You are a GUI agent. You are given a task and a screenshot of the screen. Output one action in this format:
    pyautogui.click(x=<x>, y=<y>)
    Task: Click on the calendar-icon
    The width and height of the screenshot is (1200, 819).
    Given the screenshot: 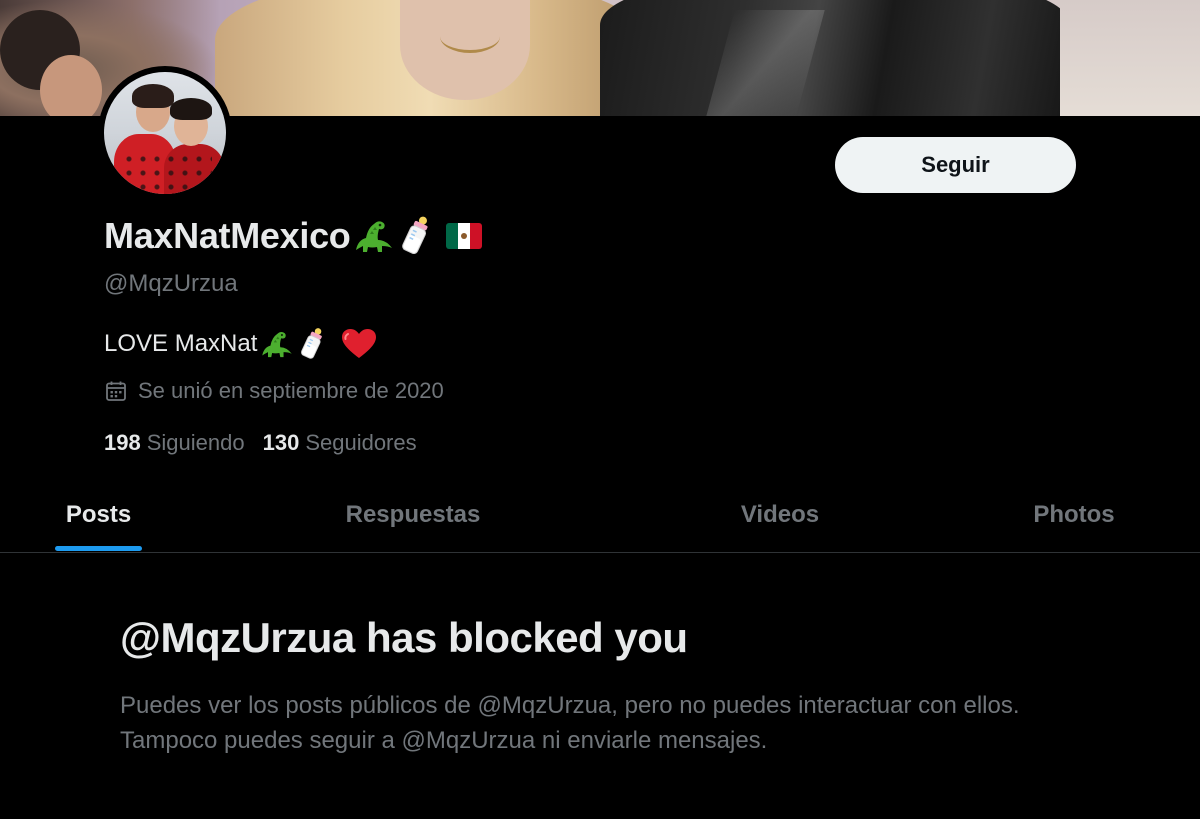 What is the action you would take?
    pyautogui.click(x=116, y=391)
    